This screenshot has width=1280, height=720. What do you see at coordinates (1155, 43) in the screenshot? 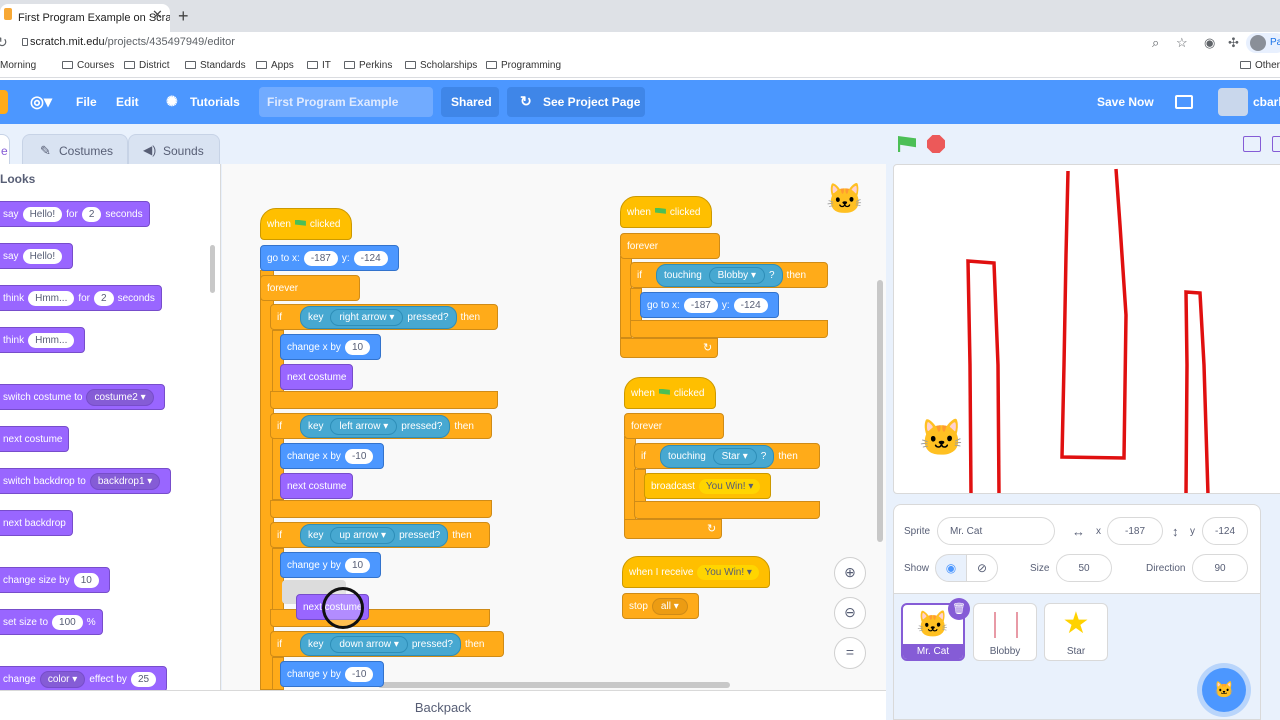
I see `zoom-icon: ⌕` at bounding box center [1155, 43].